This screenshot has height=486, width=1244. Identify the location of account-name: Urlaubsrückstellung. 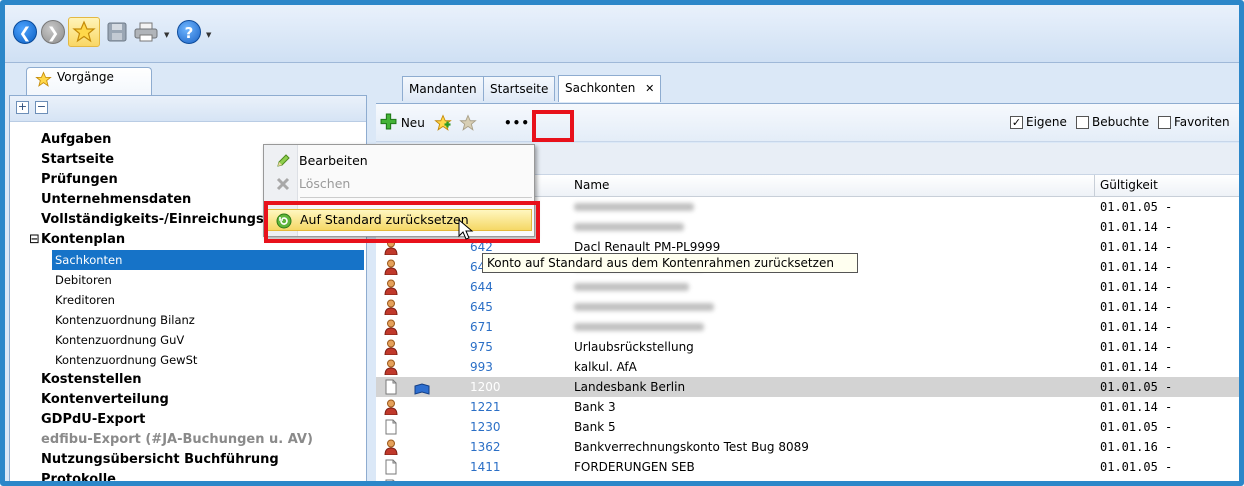
(634, 347).